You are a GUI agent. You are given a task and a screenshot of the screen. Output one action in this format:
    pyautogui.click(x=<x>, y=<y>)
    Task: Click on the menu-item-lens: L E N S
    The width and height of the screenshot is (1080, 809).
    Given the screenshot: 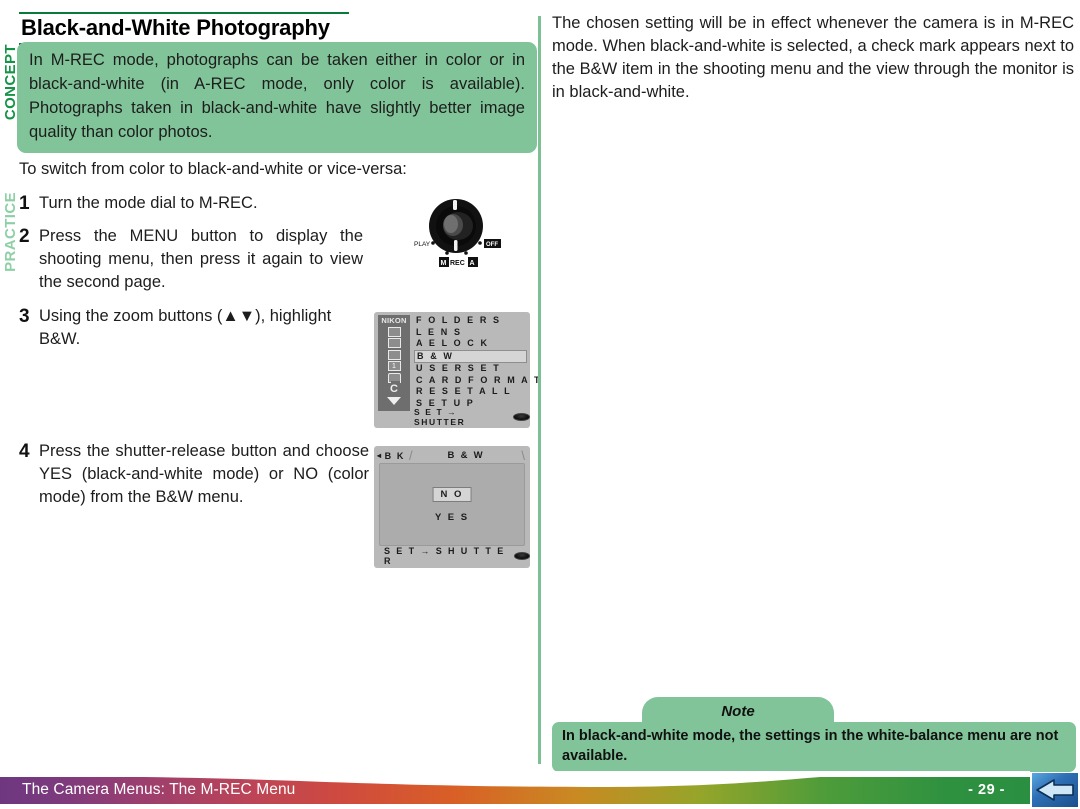 What is the action you would take?
    pyautogui.click(x=470, y=333)
    